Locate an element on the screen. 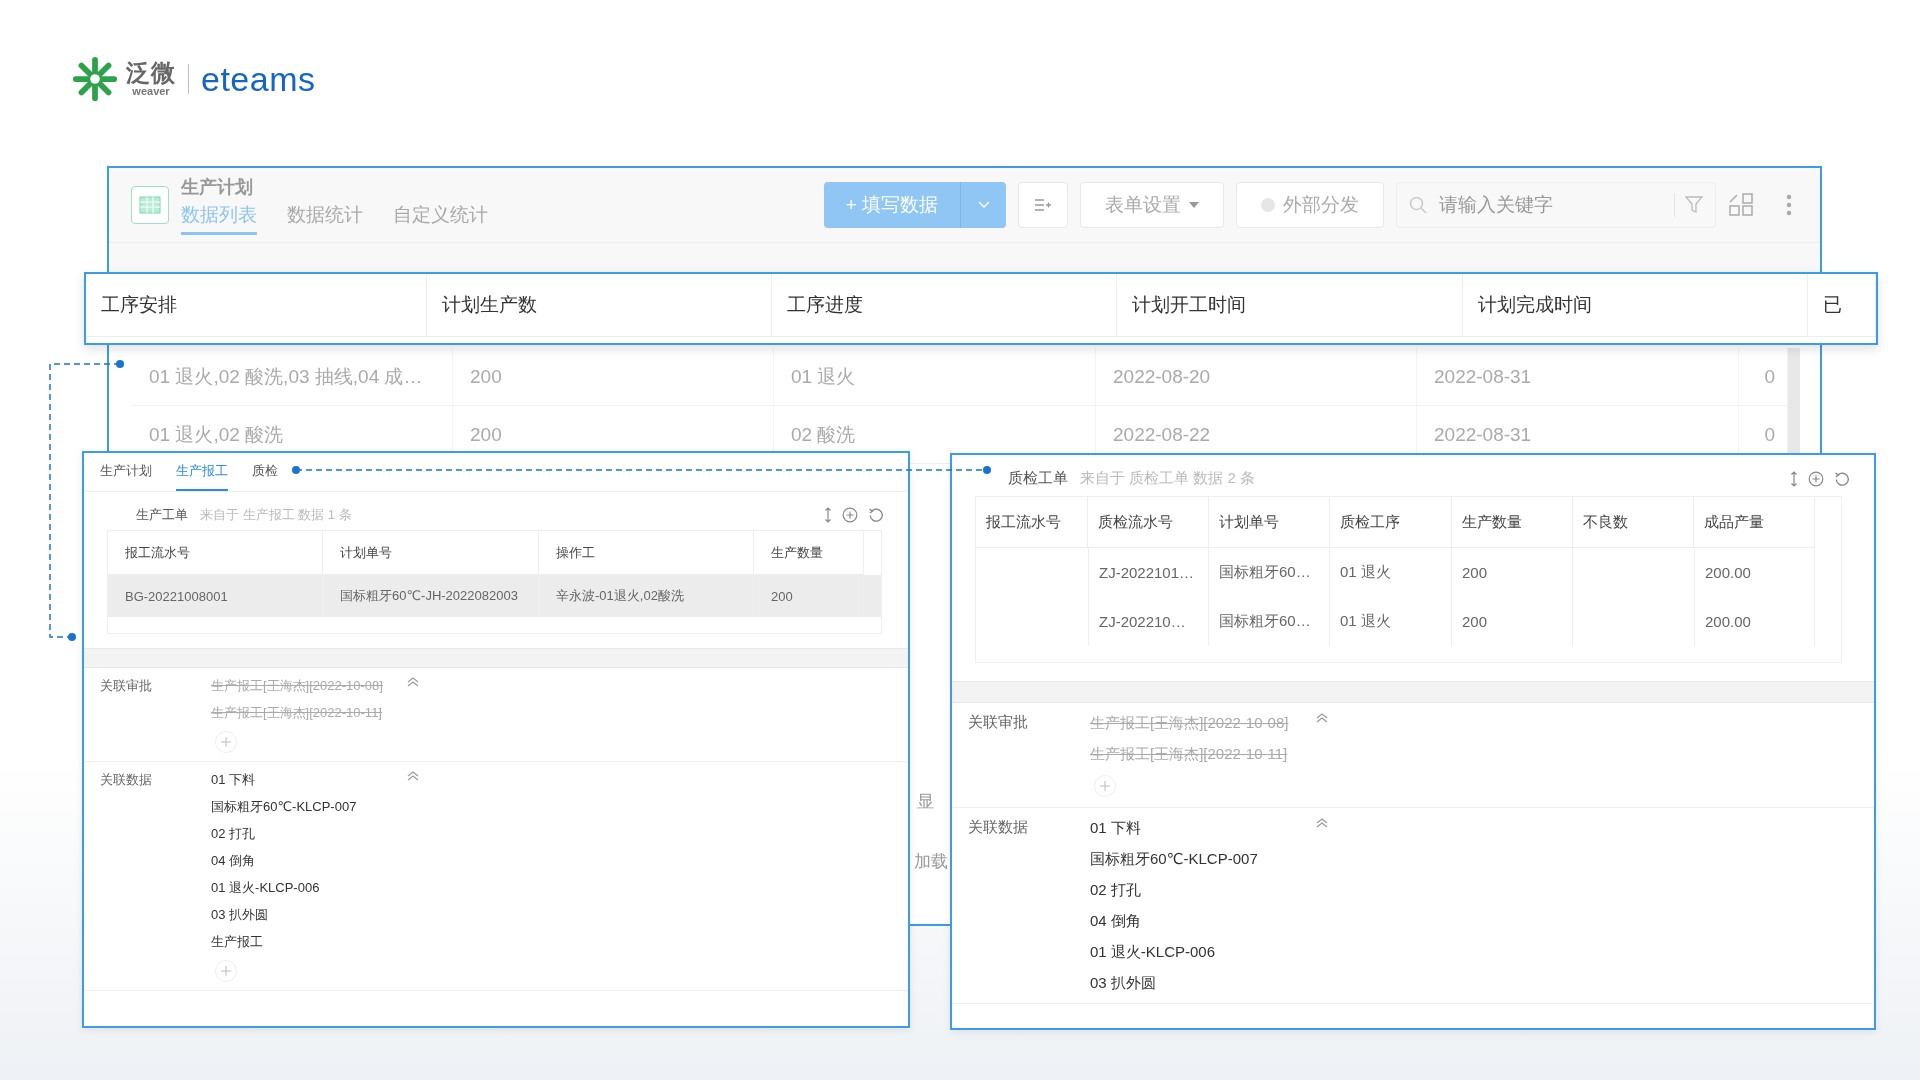 Image resolution: width=1920 pixels, height=1080 pixels. column-header: 工序安排 is located at coordinates (256, 305).